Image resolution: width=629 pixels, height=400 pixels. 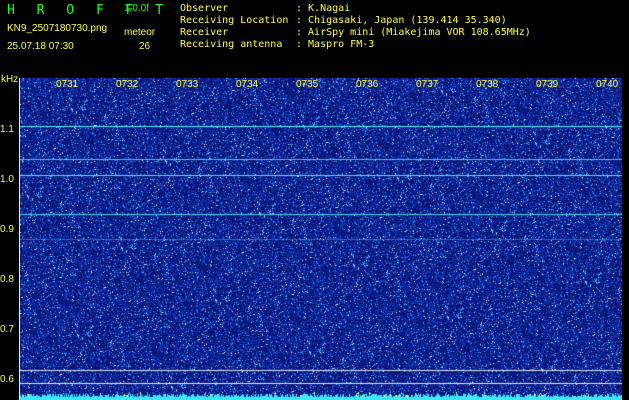 I want to click on info-label-location: Receiving Location, so click(x=234, y=20).